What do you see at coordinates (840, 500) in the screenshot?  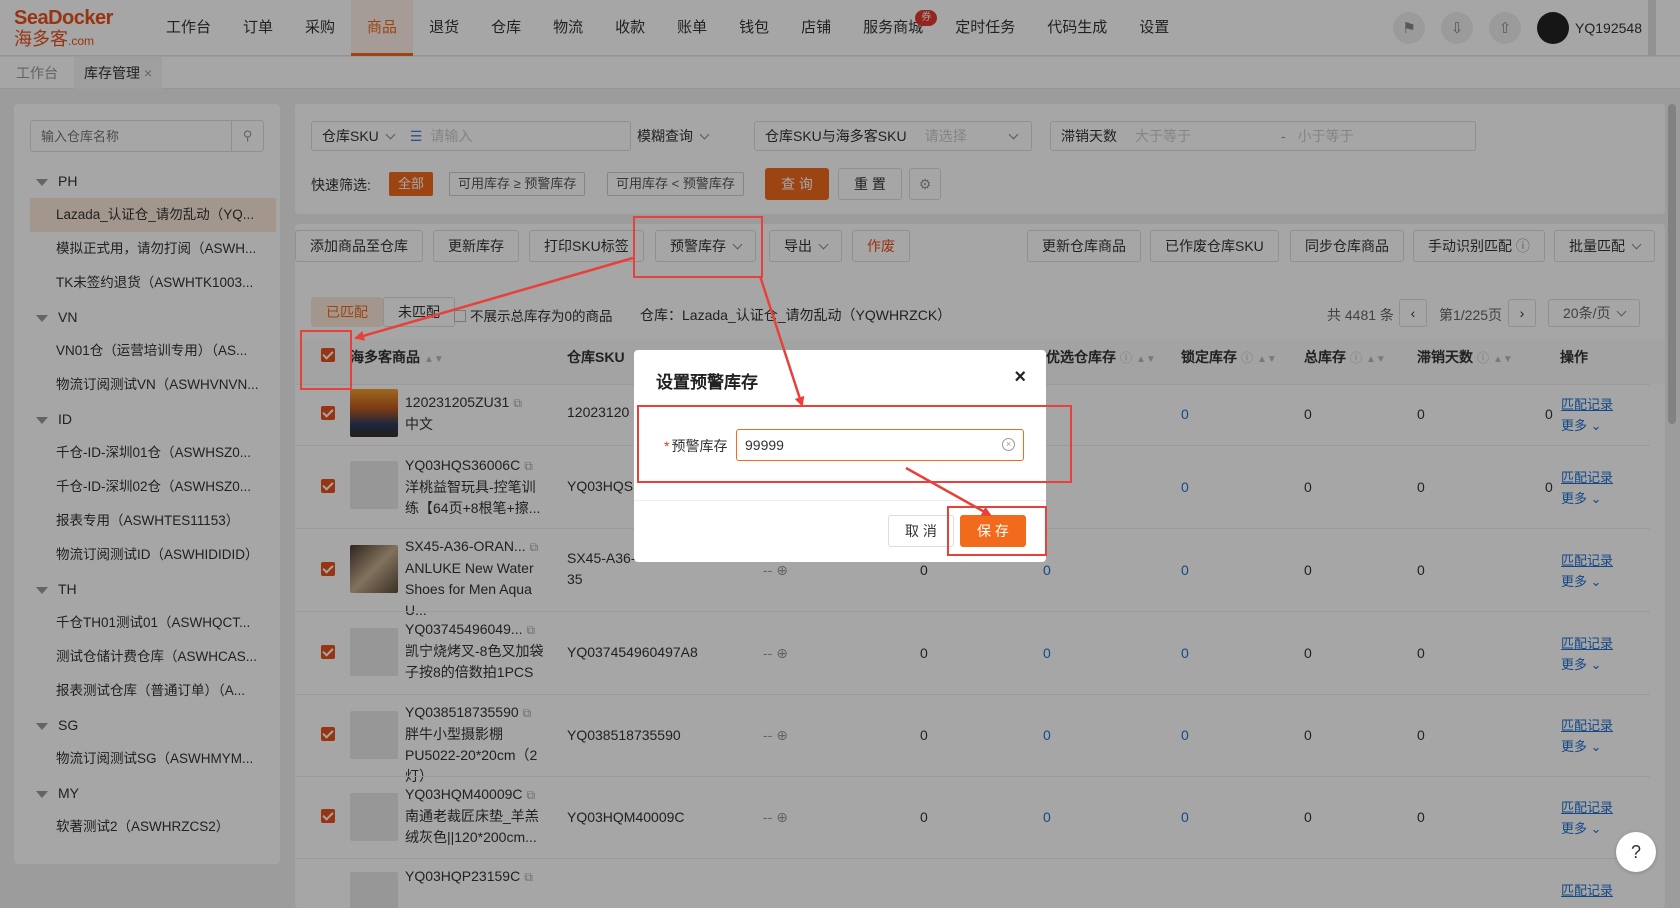 I see `dialog-divider` at bounding box center [840, 500].